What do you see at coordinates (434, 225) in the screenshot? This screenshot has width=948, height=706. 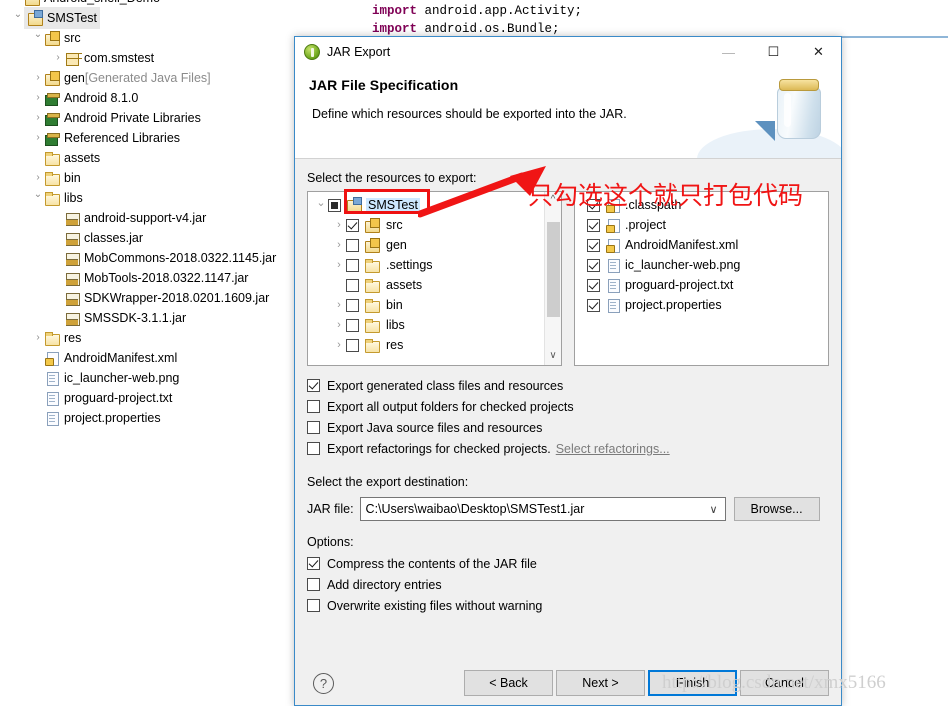 I see `resource-tree-row: src` at bounding box center [434, 225].